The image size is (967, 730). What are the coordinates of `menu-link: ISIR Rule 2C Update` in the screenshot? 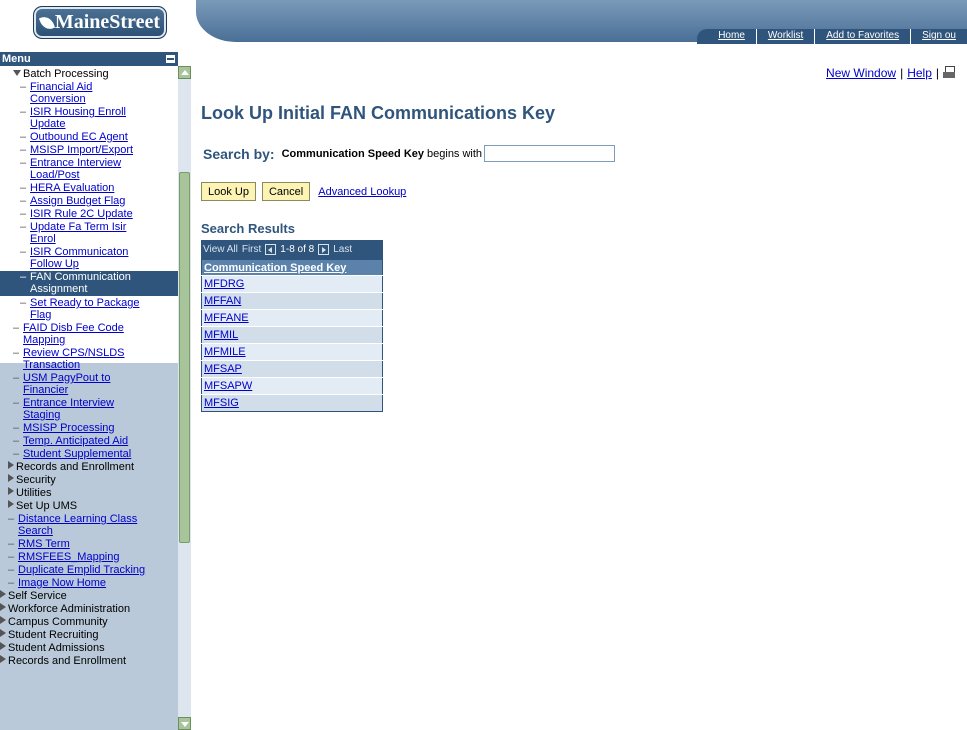 It's located at (81, 214).